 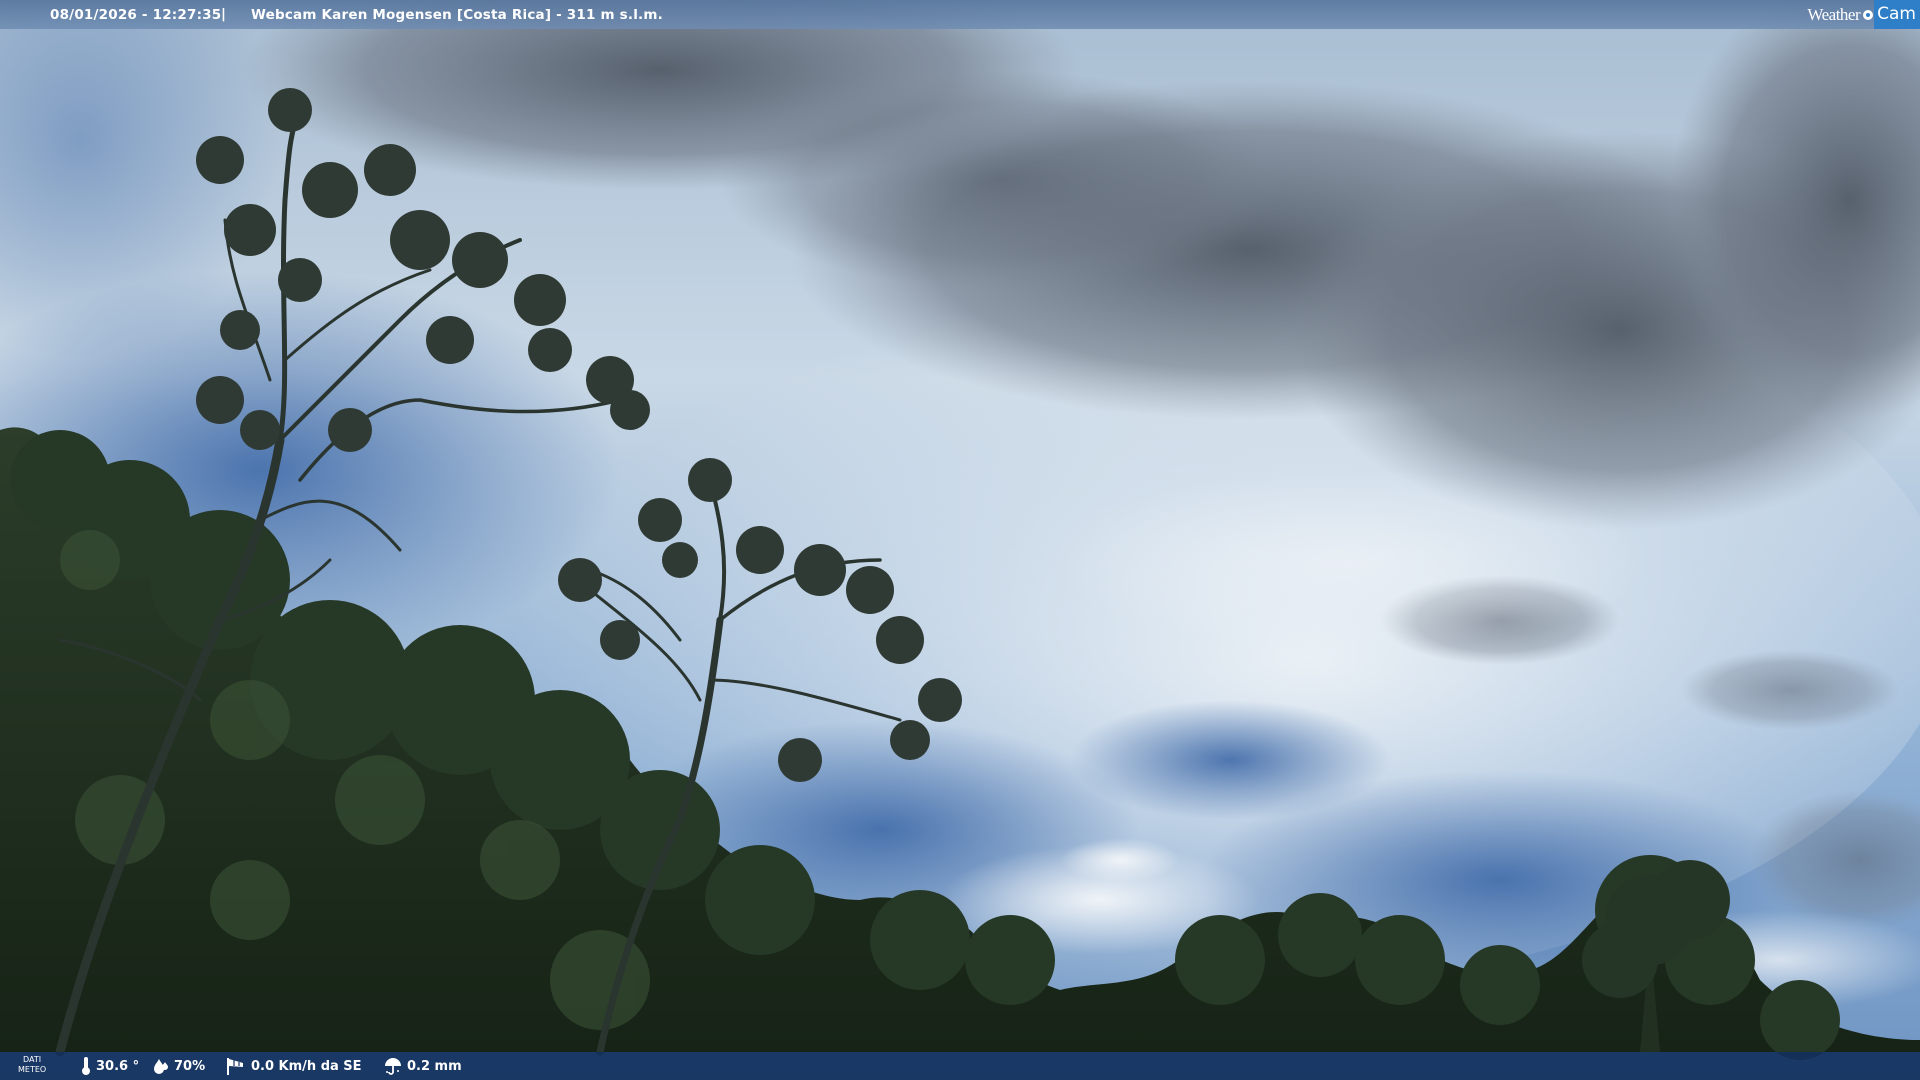 What do you see at coordinates (306, 1066) in the screenshot?
I see `wind-value: 0.0 Km/h da SE` at bounding box center [306, 1066].